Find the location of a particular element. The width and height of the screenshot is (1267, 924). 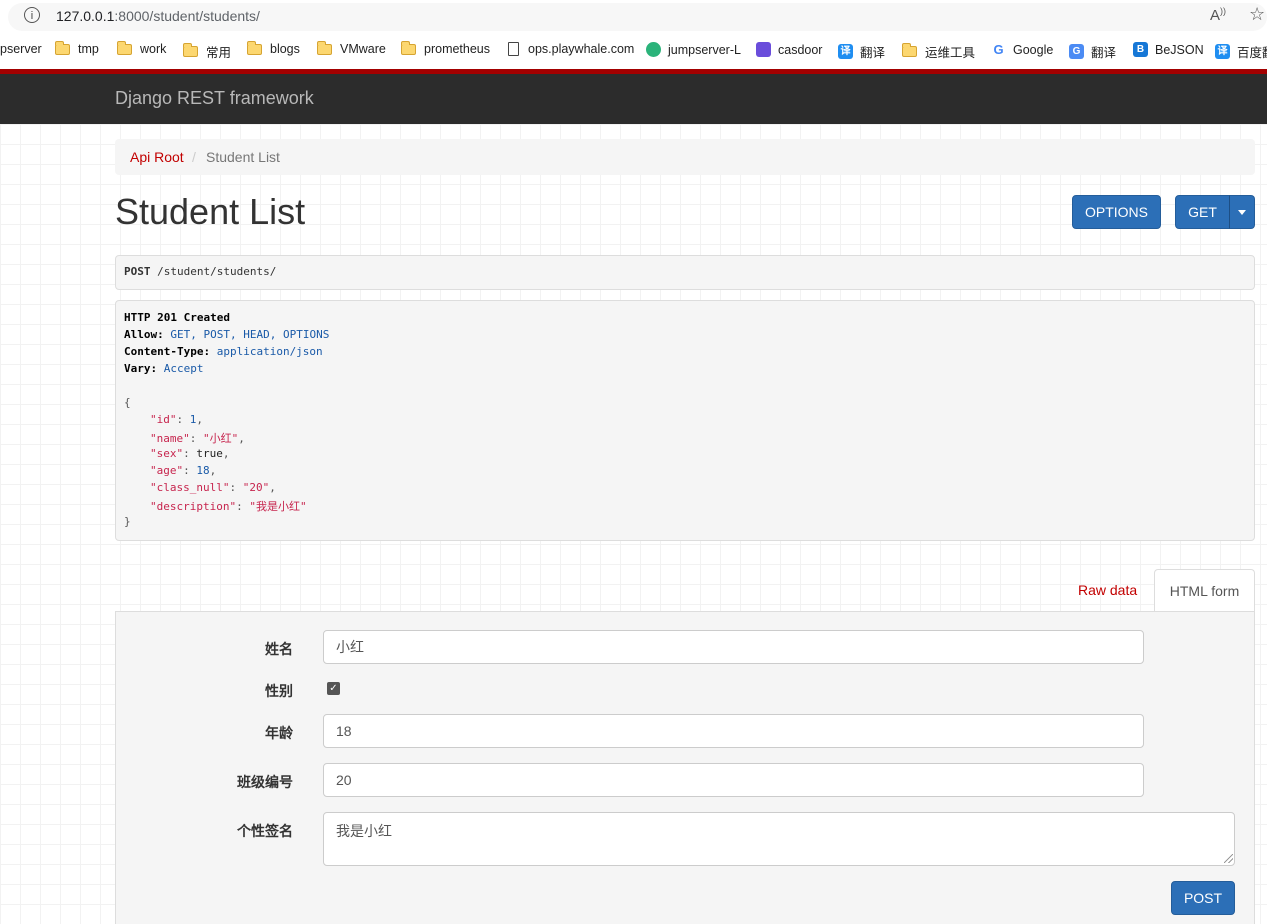

header-name: Vary: is located at coordinates (141, 368).